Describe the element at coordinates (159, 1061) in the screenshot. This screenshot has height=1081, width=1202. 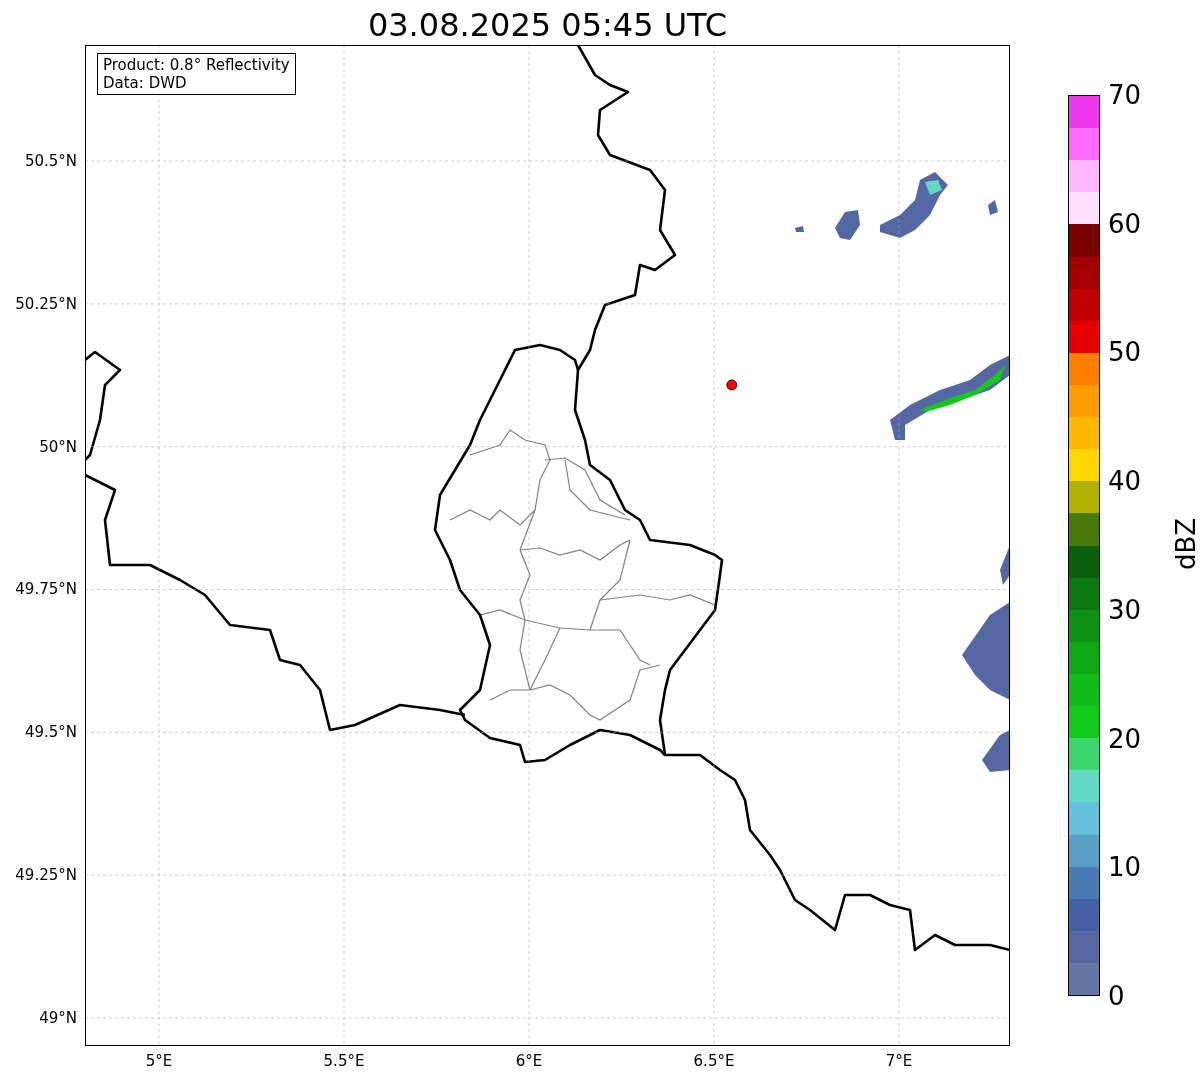
I see `x-tick-label: 5°E` at that location.